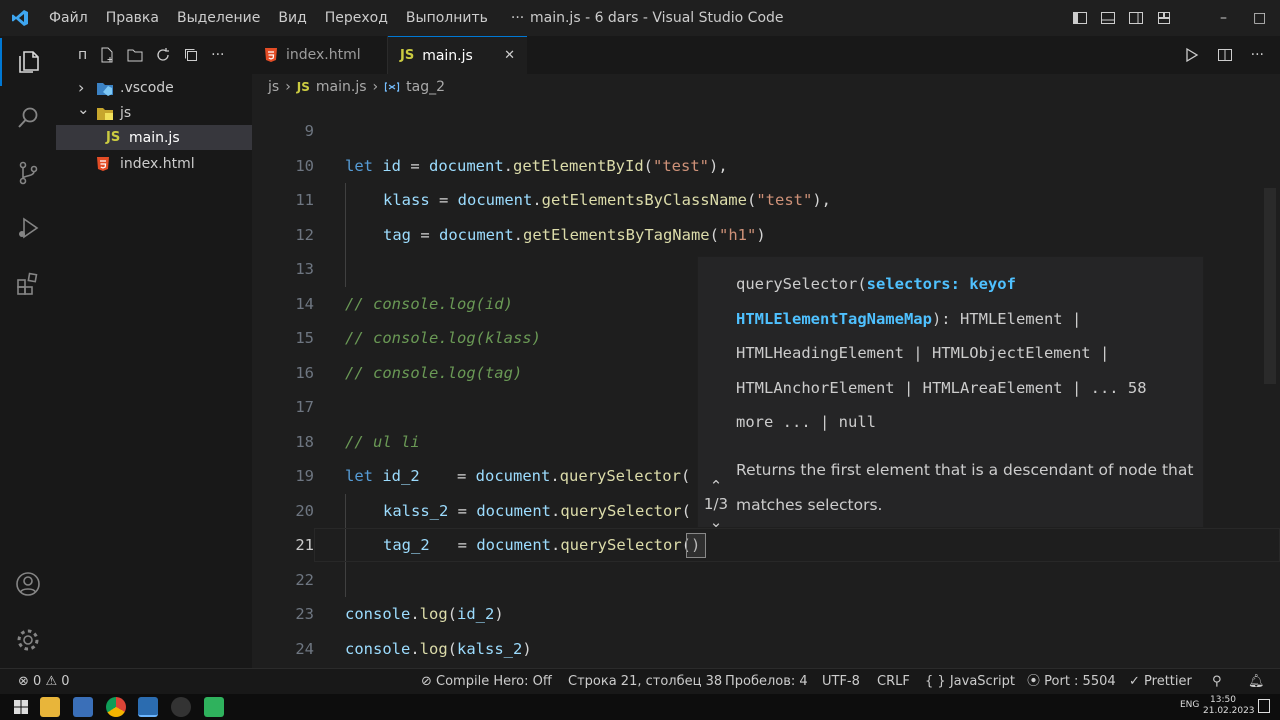  What do you see at coordinates (28, 228) in the screenshot?
I see `run-debug-icon` at bounding box center [28, 228].